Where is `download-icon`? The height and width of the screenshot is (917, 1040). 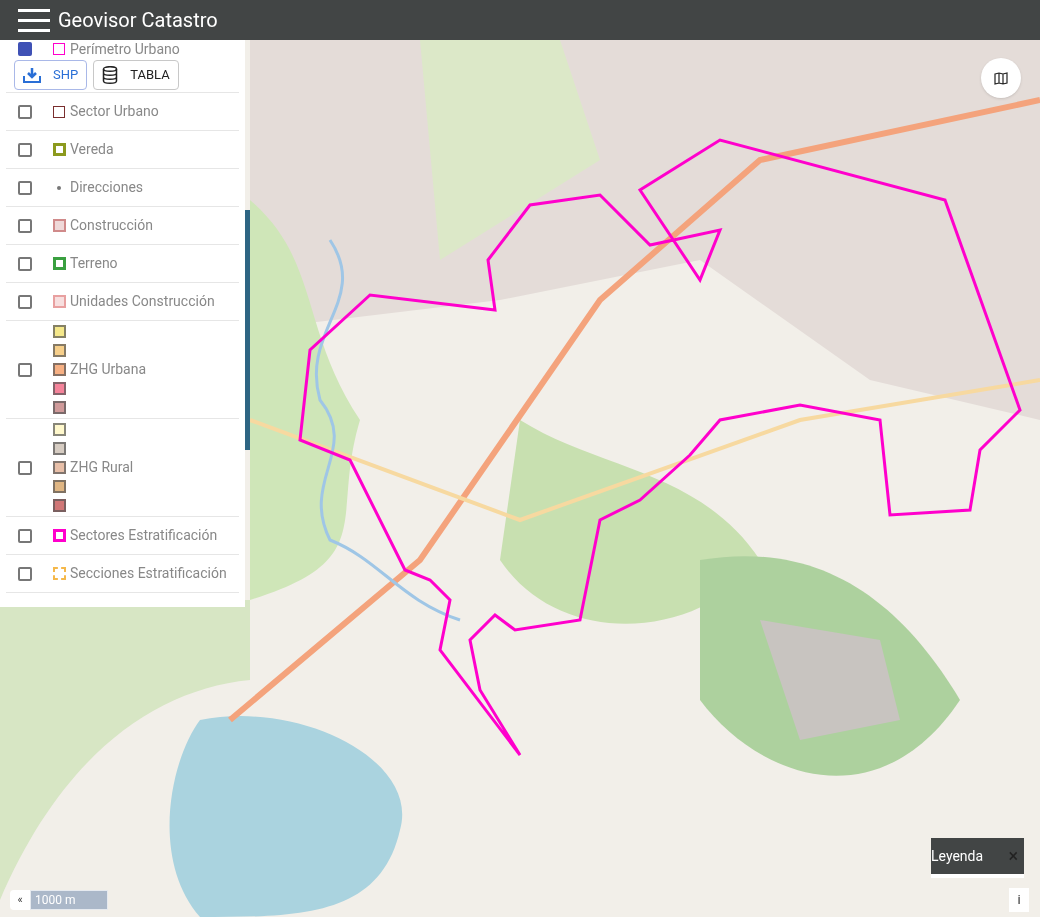 download-icon is located at coordinates (32, 75).